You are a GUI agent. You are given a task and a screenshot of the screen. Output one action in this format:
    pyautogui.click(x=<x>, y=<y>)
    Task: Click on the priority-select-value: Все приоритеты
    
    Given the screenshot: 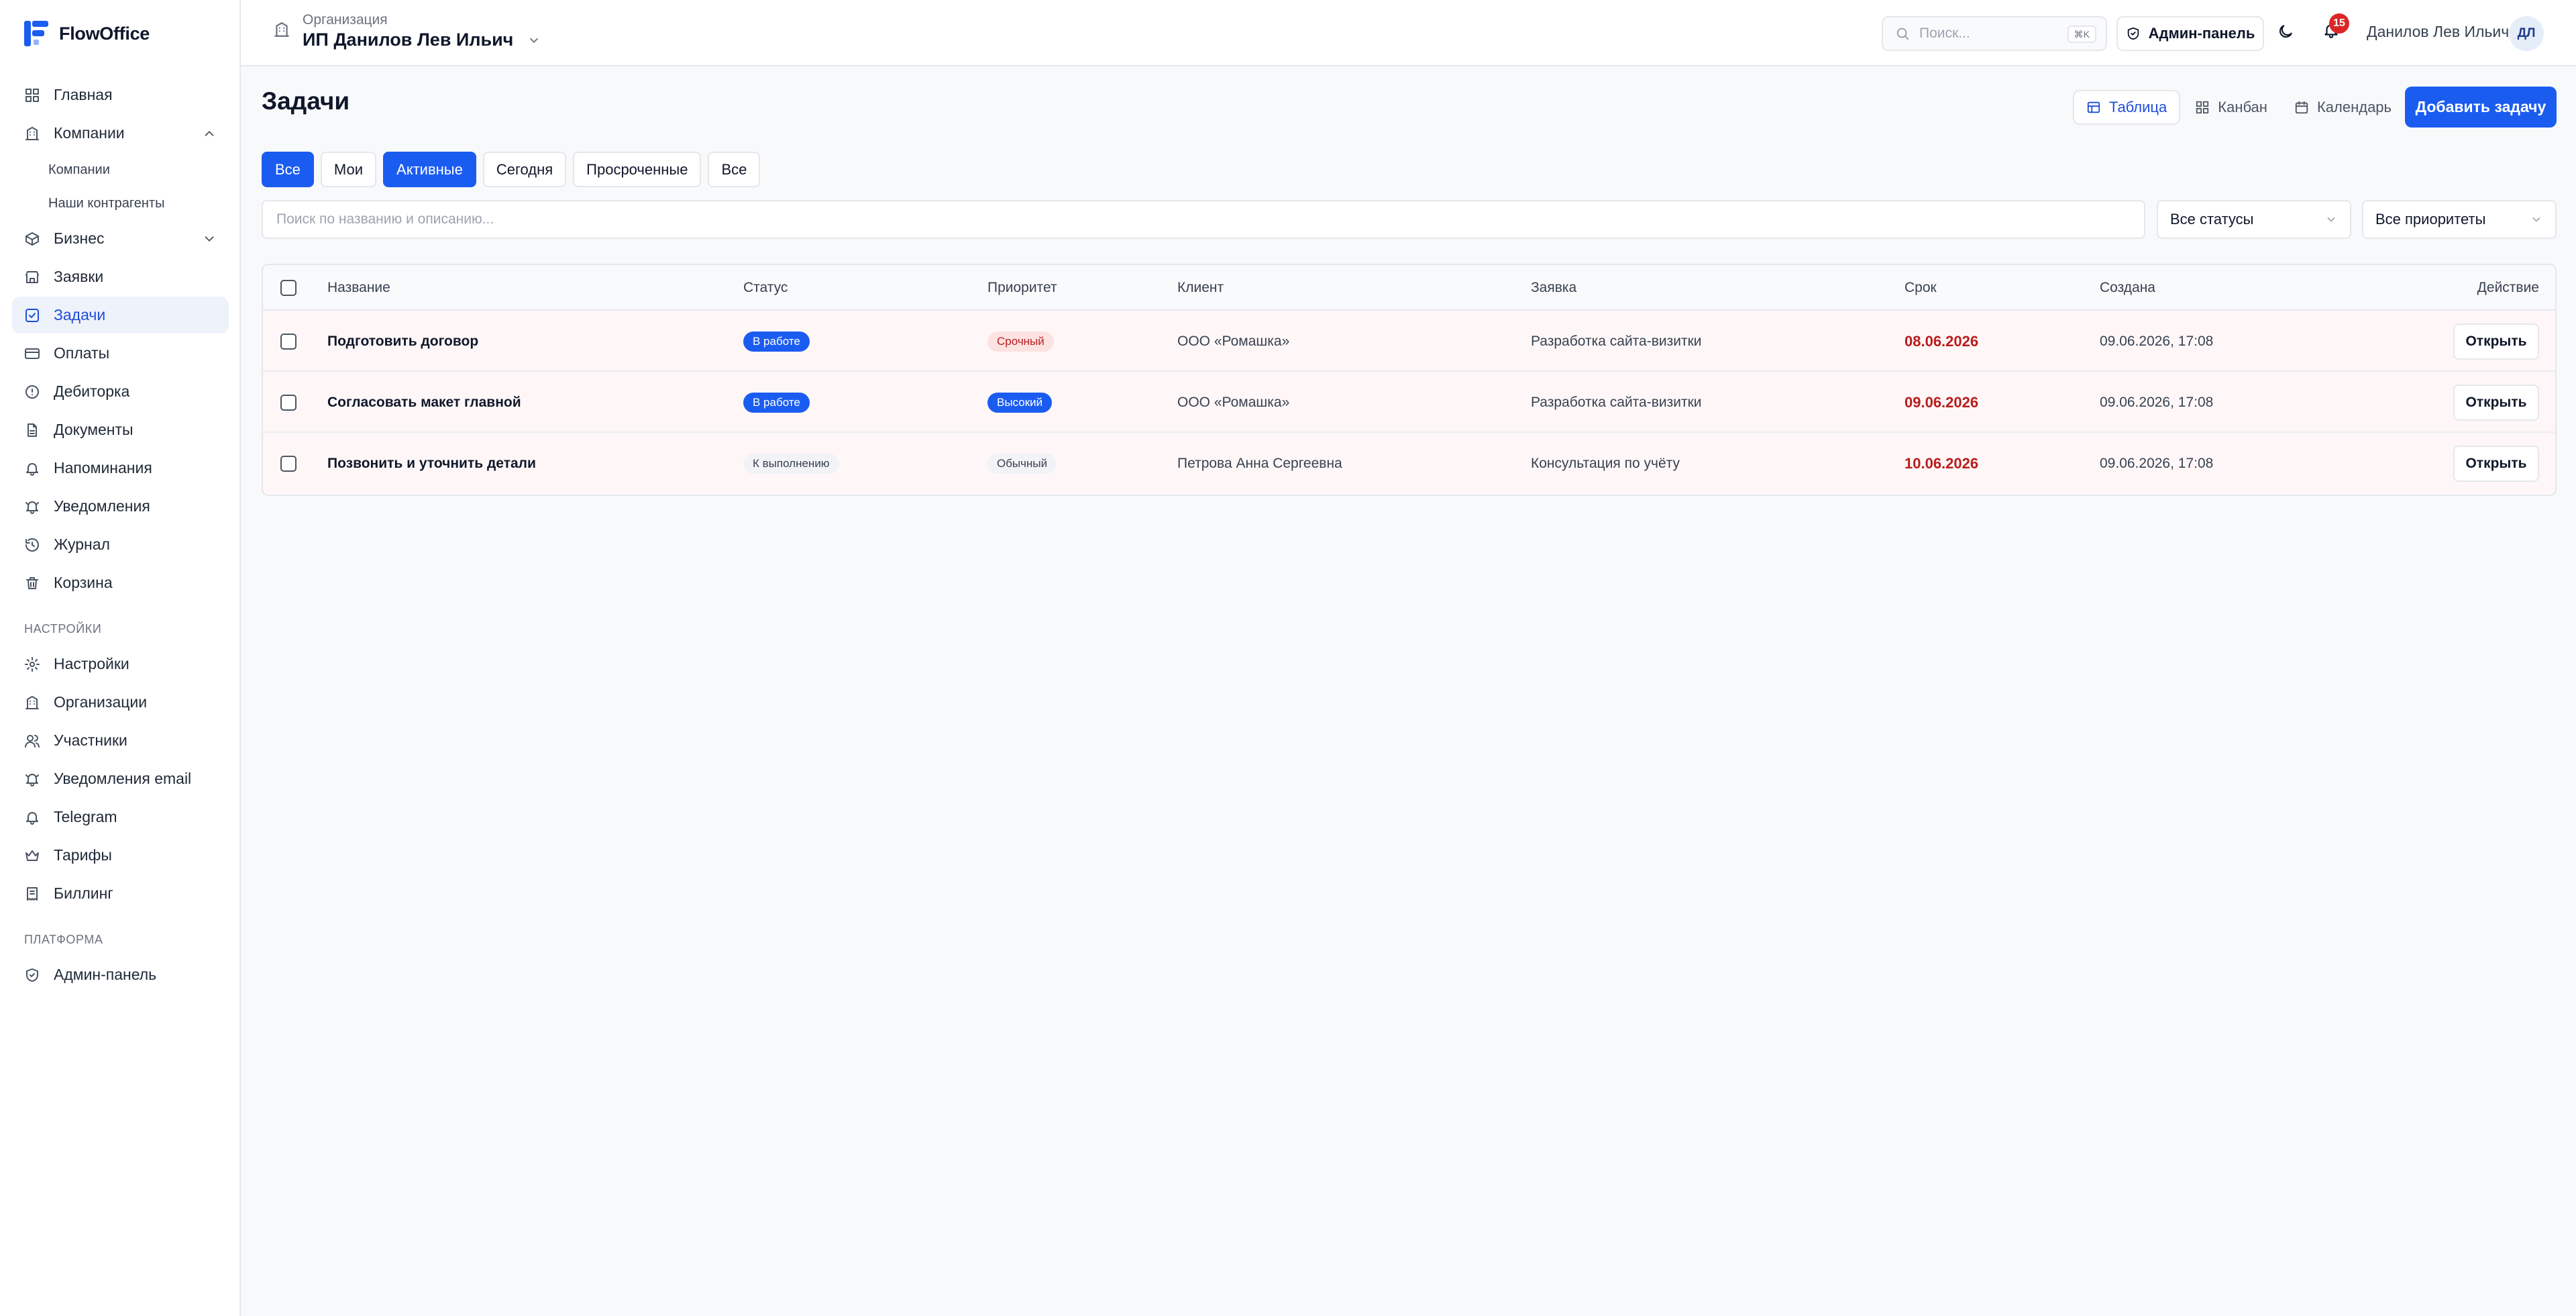 What is the action you would take?
    pyautogui.click(x=2430, y=219)
    